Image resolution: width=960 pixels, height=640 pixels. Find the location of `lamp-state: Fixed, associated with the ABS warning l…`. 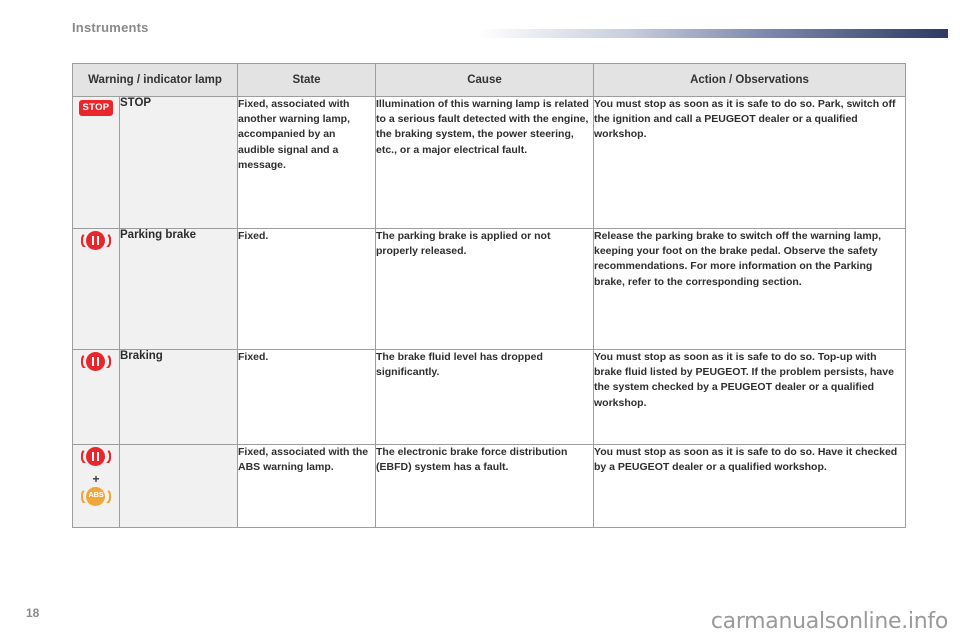

lamp-state: Fixed, associated with the ABS warning l… is located at coordinates (306, 486).